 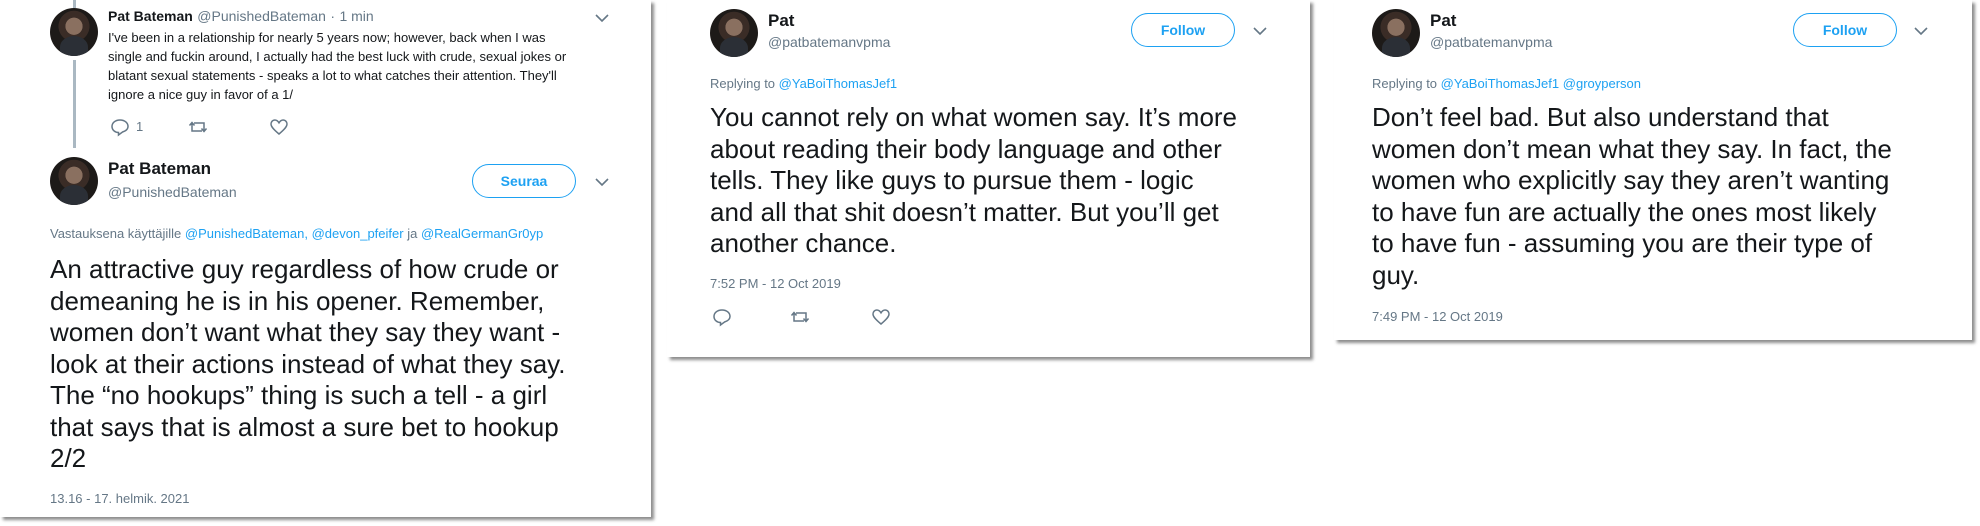 What do you see at coordinates (1396, 274) in the screenshot?
I see `tweet-line: guy.` at bounding box center [1396, 274].